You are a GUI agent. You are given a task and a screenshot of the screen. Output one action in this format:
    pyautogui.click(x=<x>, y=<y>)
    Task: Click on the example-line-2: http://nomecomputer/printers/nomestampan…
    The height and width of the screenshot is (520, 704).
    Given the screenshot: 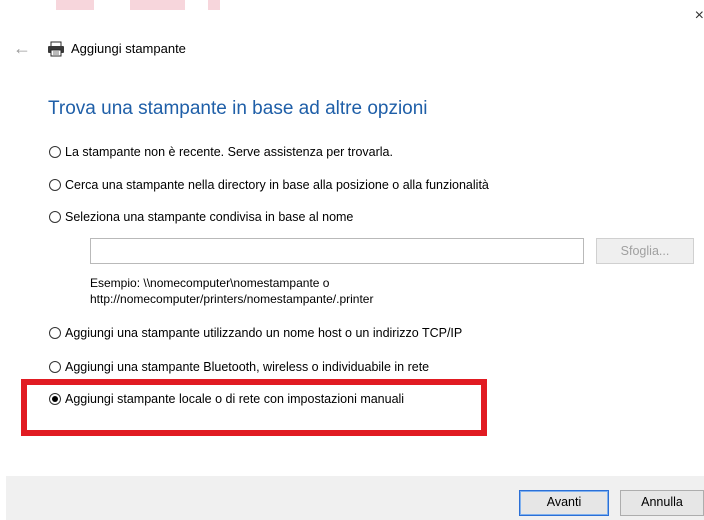 What is the action you would take?
    pyautogui.click(x=232, y=299)
    